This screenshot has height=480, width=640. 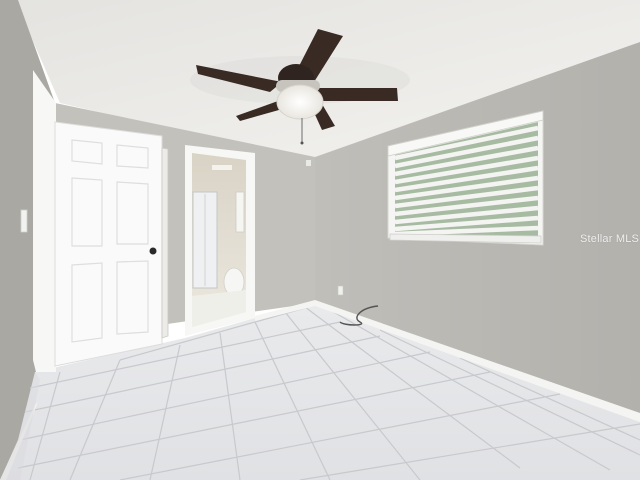 What do you see at coordinates (300, 102) in the screenshot?
I see `fan-light-globe` at bounding box center [300, 102].